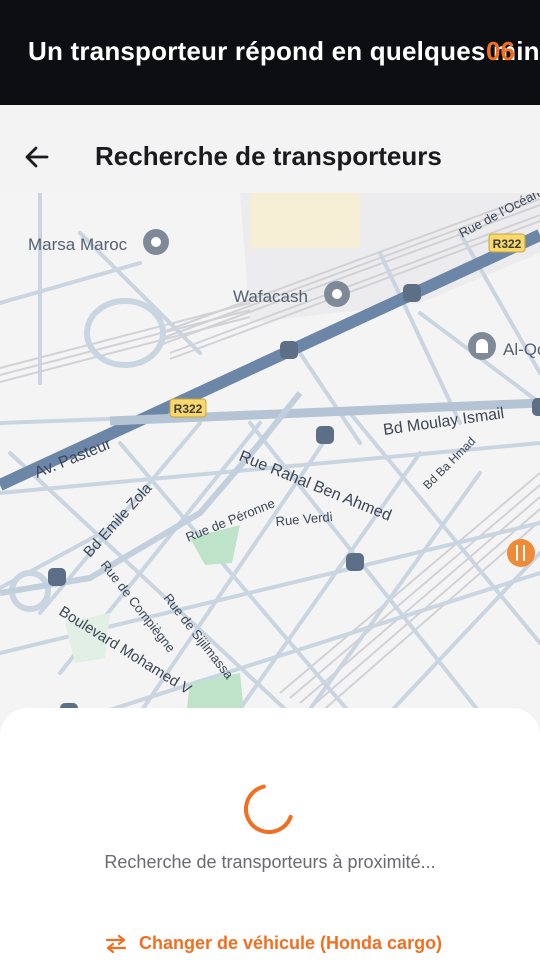  I want to click on arrow-left-icon, so click(37, 157).